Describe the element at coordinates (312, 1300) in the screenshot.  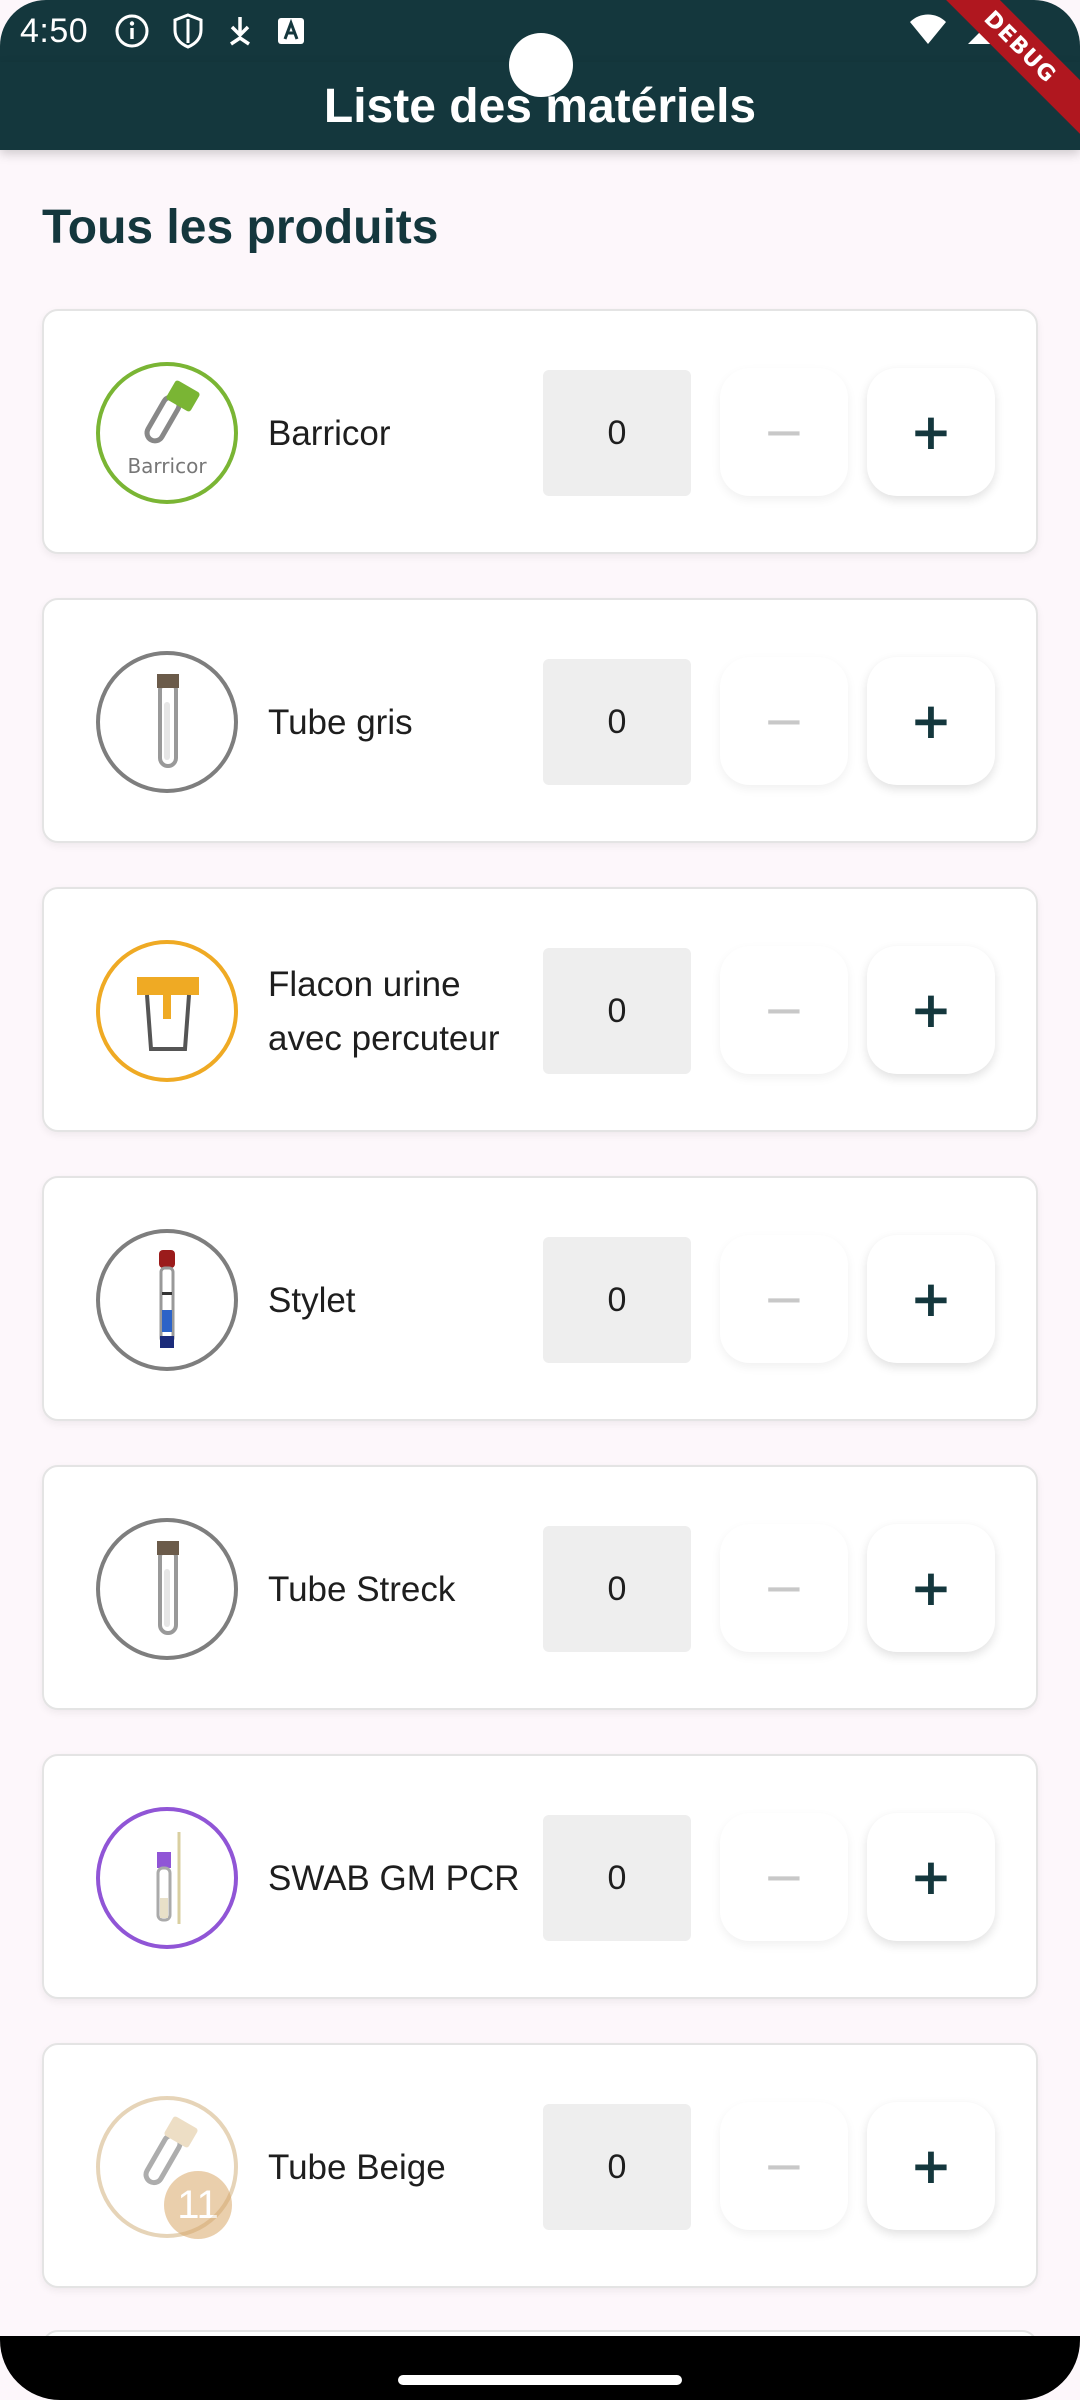
I see `product-name: Stylet` at that location.